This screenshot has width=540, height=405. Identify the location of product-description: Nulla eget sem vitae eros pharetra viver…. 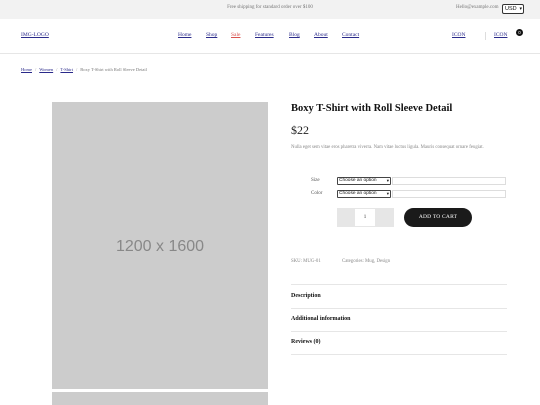
(387, 147).